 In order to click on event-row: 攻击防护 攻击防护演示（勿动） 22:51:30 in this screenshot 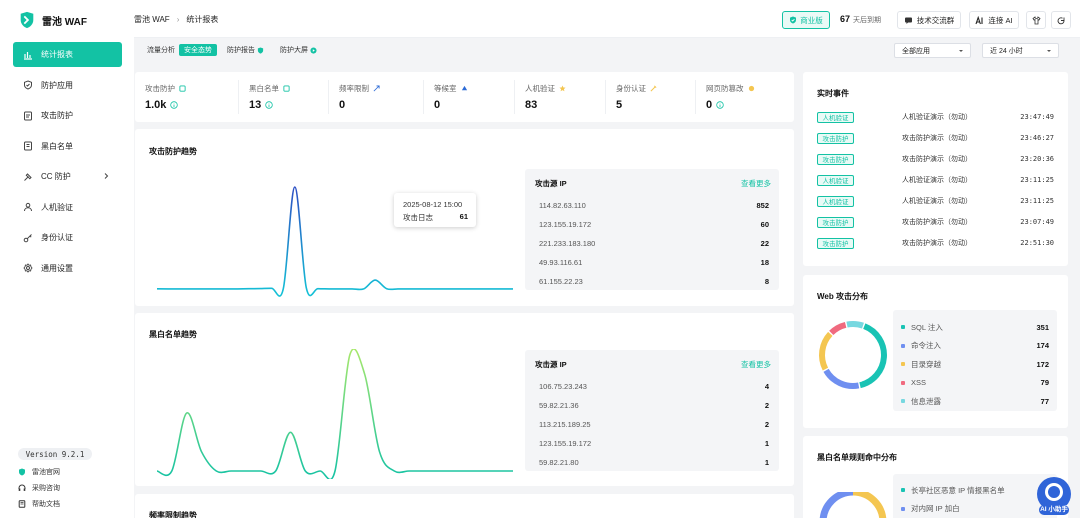, I will do `click(935, 243)`.